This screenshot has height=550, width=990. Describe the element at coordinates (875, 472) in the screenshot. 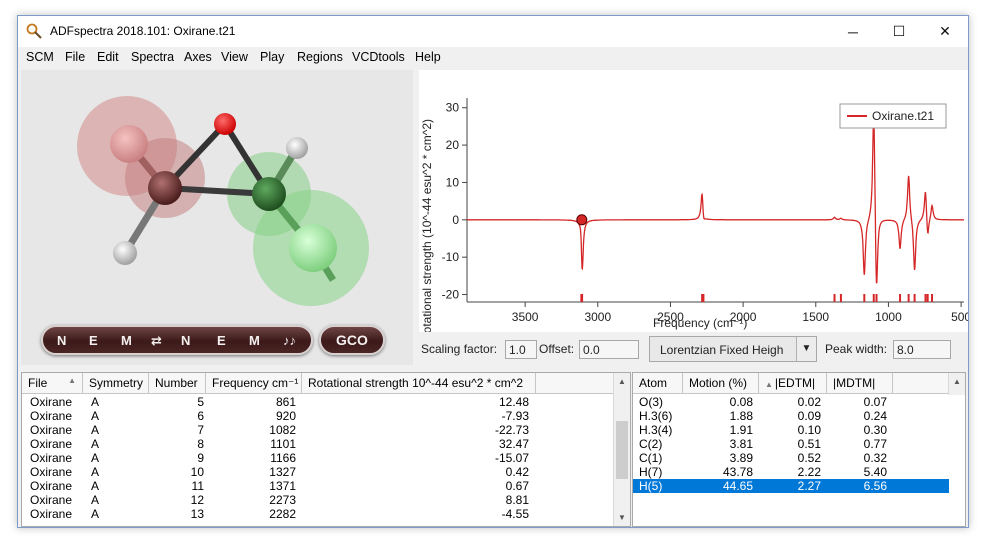

I see `table-cell: 5.40` at that location.